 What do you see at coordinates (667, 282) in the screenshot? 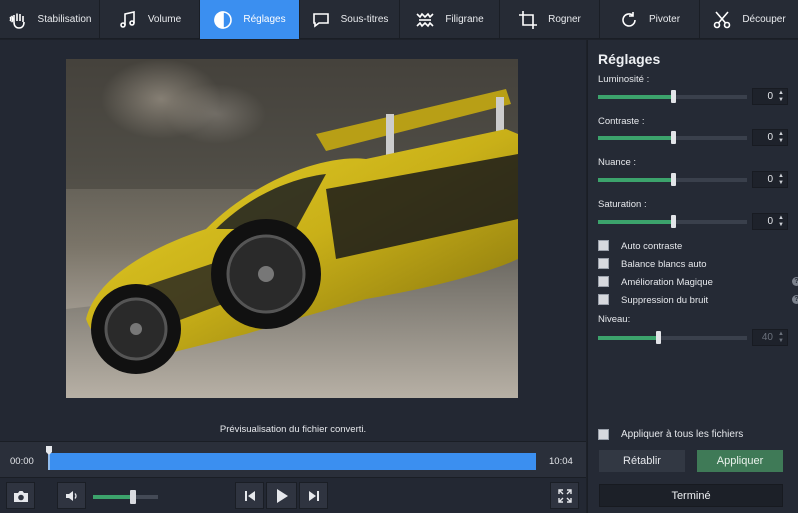
I see `magic-enhance-label: Amélioration Magique` at bounding box center [667, 282].